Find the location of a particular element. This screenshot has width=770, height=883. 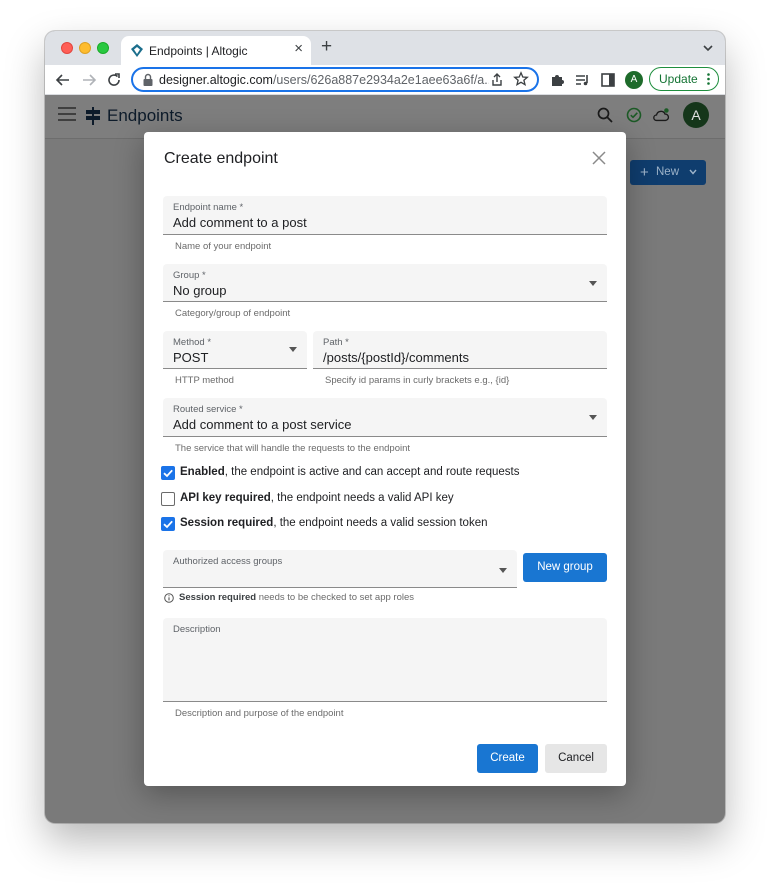

endpoints-signpost-icon is located at coordinates (93, 116).